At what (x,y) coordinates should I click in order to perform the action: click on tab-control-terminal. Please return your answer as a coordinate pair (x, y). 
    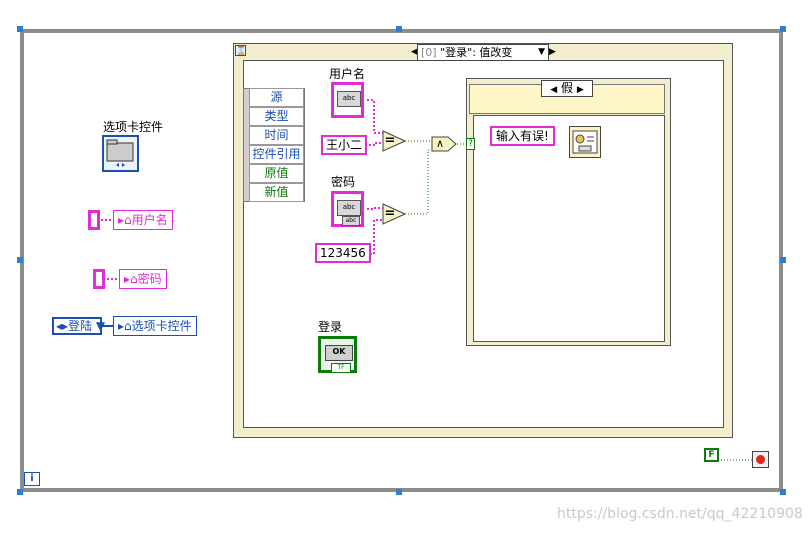
    Looking at the image, I should click on (120, 153).